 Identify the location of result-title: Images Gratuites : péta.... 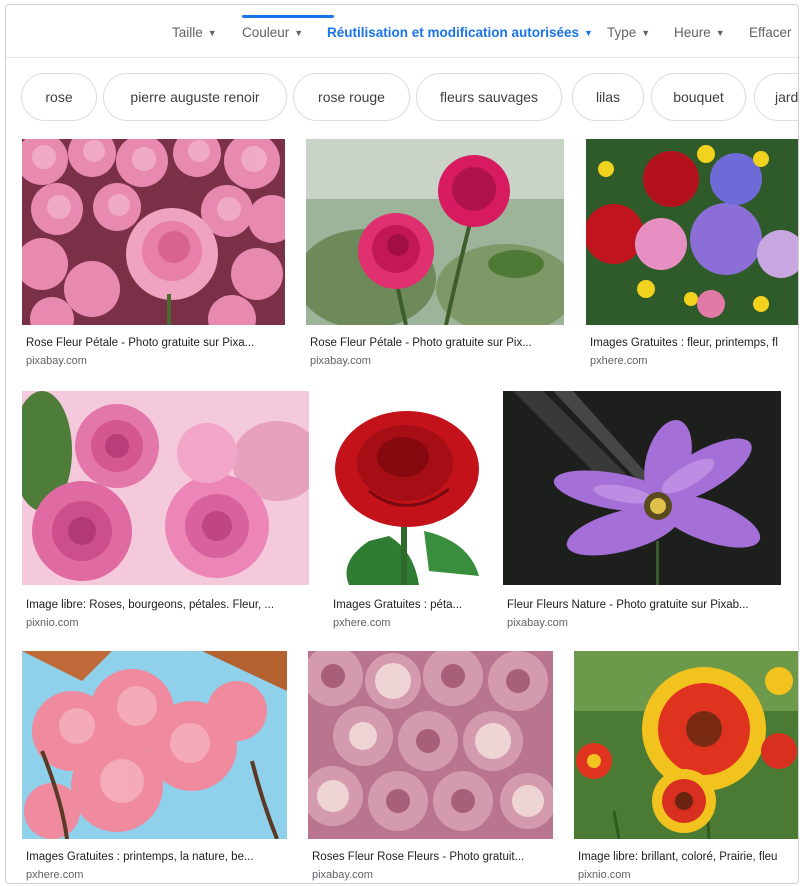
(398, 605).